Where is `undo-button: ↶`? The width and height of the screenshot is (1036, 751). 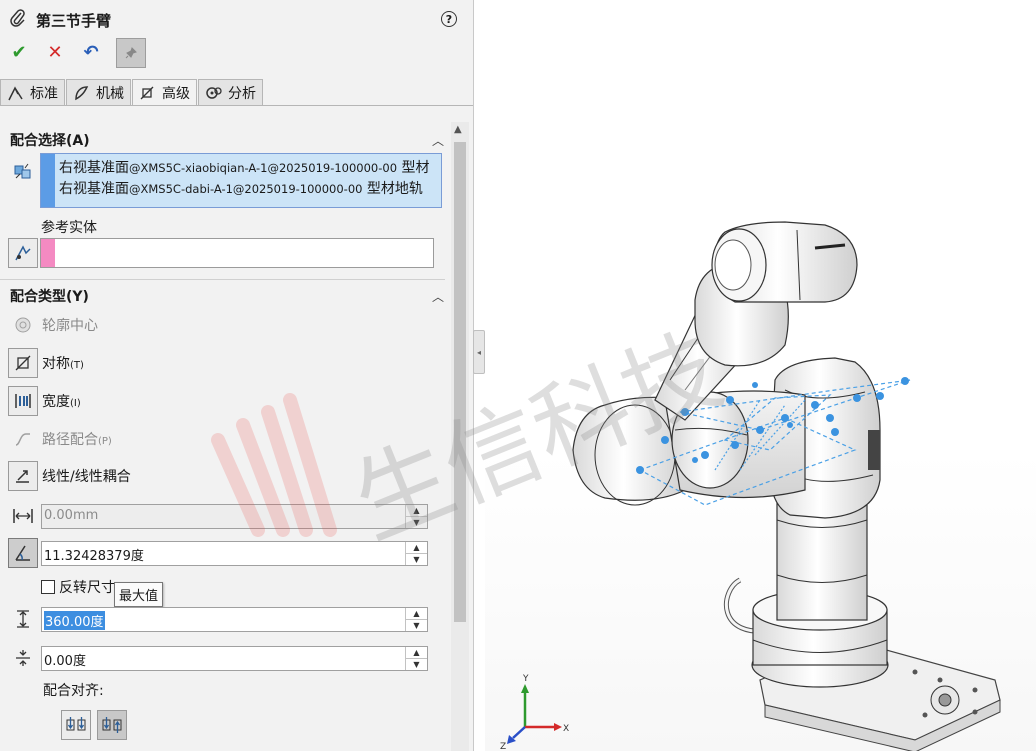 undo-button: ↶ is located at coordinates (91, 53).